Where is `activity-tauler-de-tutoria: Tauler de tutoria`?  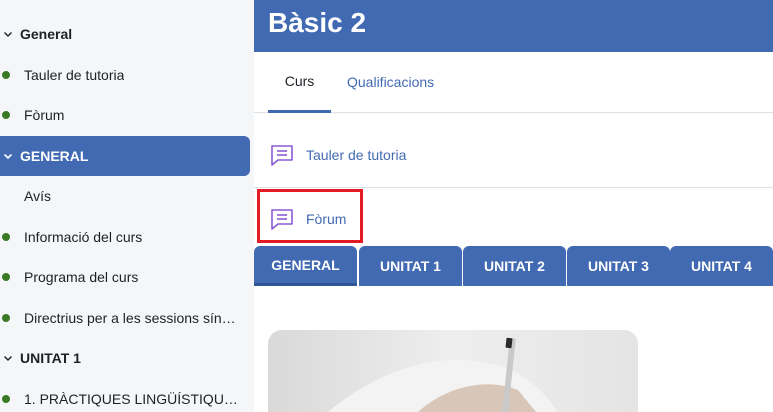 activity-tauler-de-tutoria: Tauler de tutoria is located at coordinates (513, 155).